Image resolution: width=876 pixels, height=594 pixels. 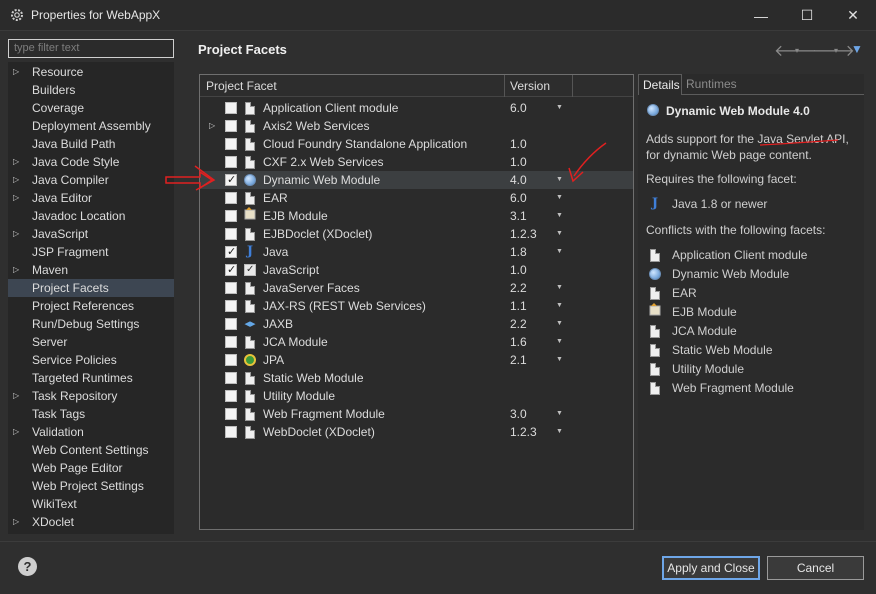 I want to click on sidebar-item-task-repository: ▷ Task Repository, so click(x=91, y=396).